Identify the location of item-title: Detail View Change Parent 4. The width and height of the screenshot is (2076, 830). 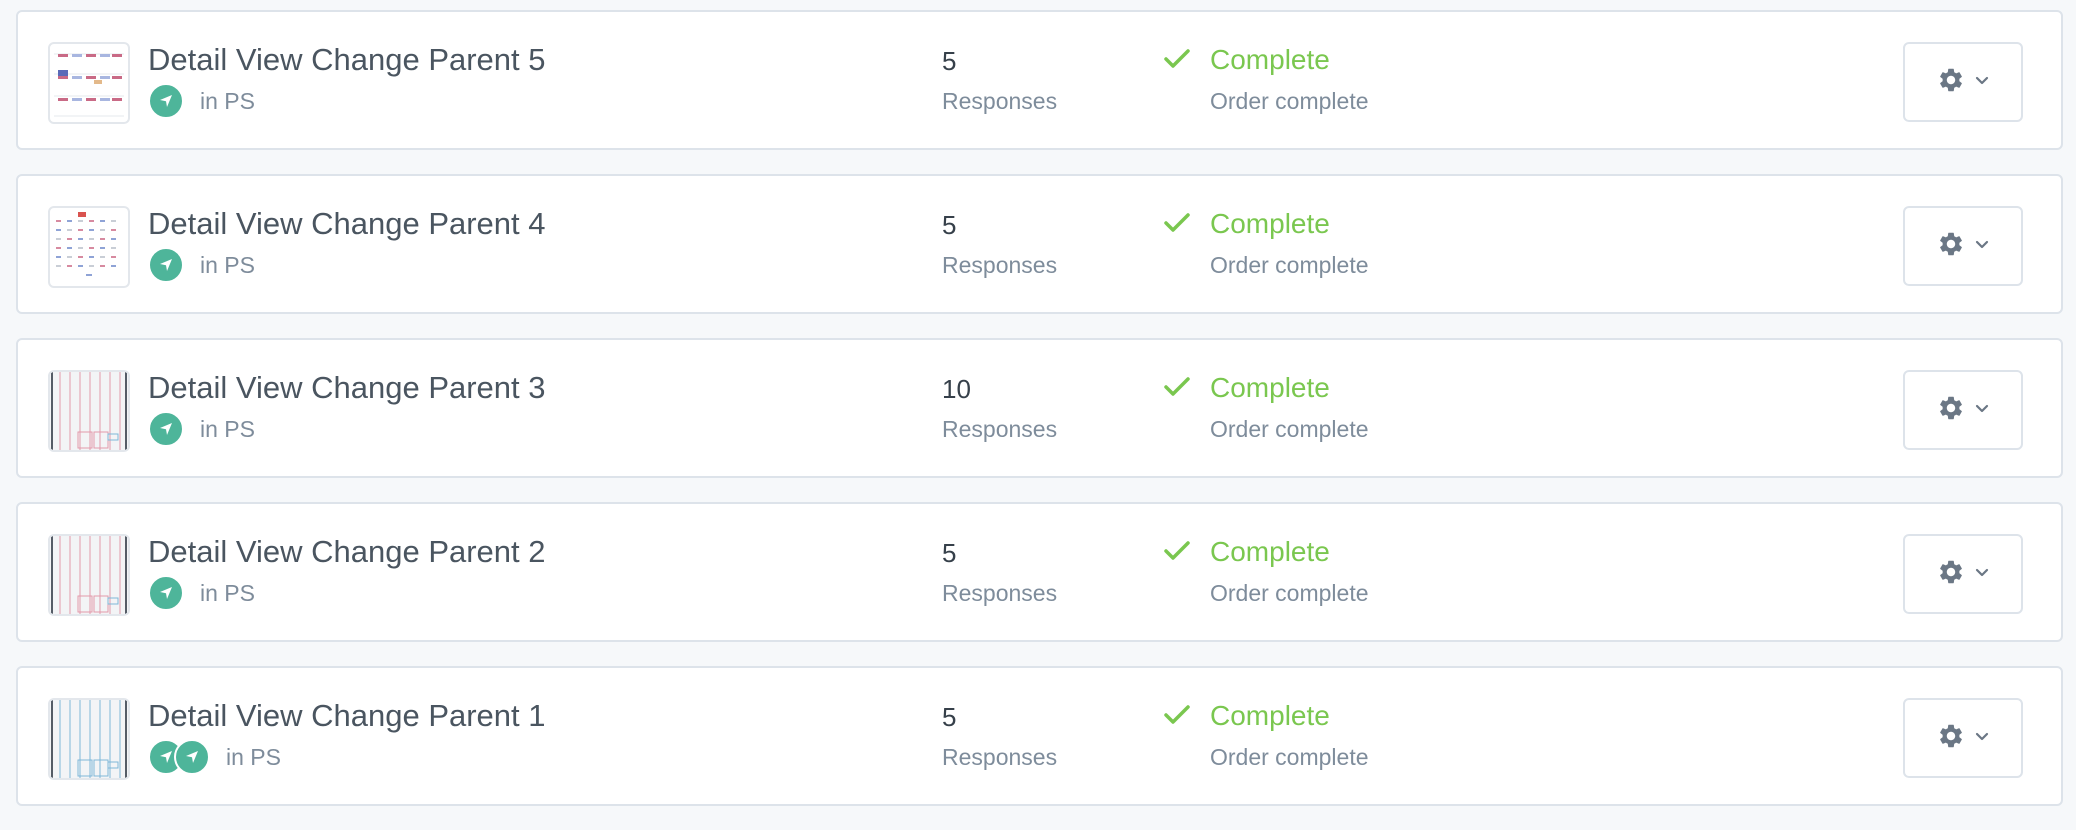
(347, 224).